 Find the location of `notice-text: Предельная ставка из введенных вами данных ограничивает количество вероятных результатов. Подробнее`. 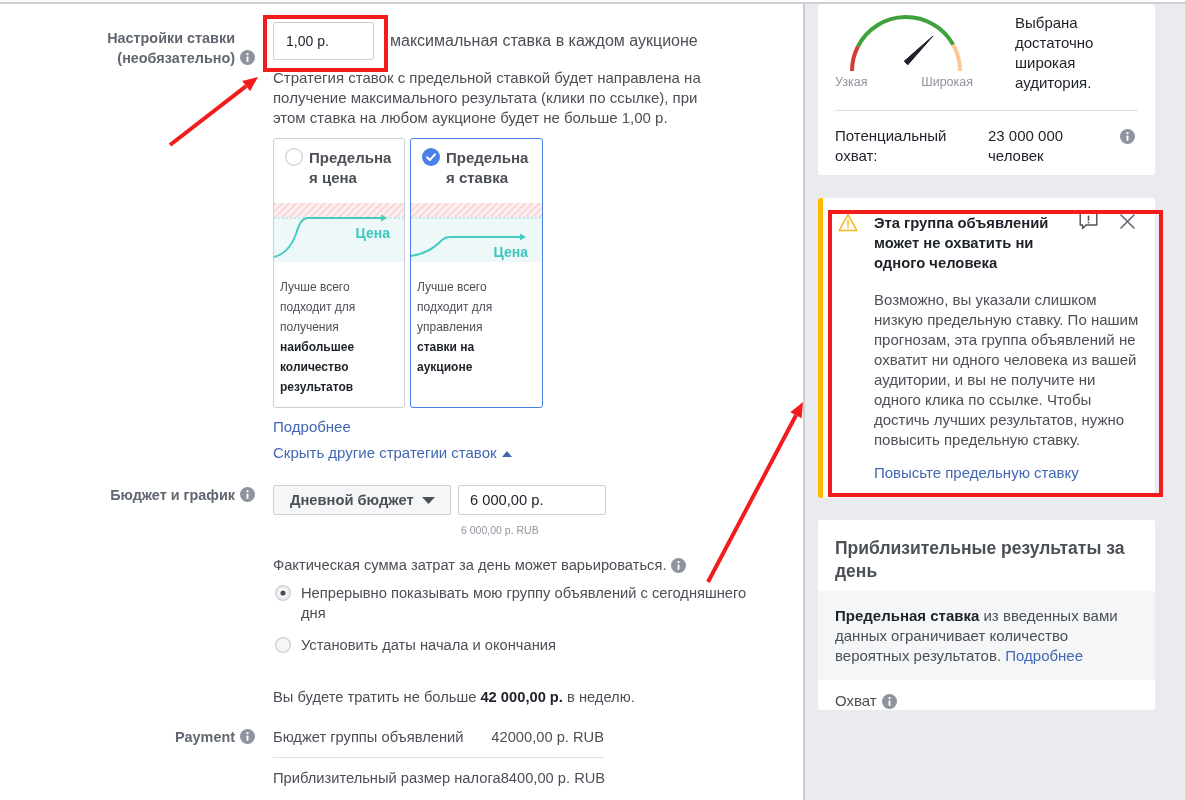

notice-text: Предельная ставка из введенных вами данных ограничивает количество вероятных результатов. Подробнее is located at coordinates (986, 635).